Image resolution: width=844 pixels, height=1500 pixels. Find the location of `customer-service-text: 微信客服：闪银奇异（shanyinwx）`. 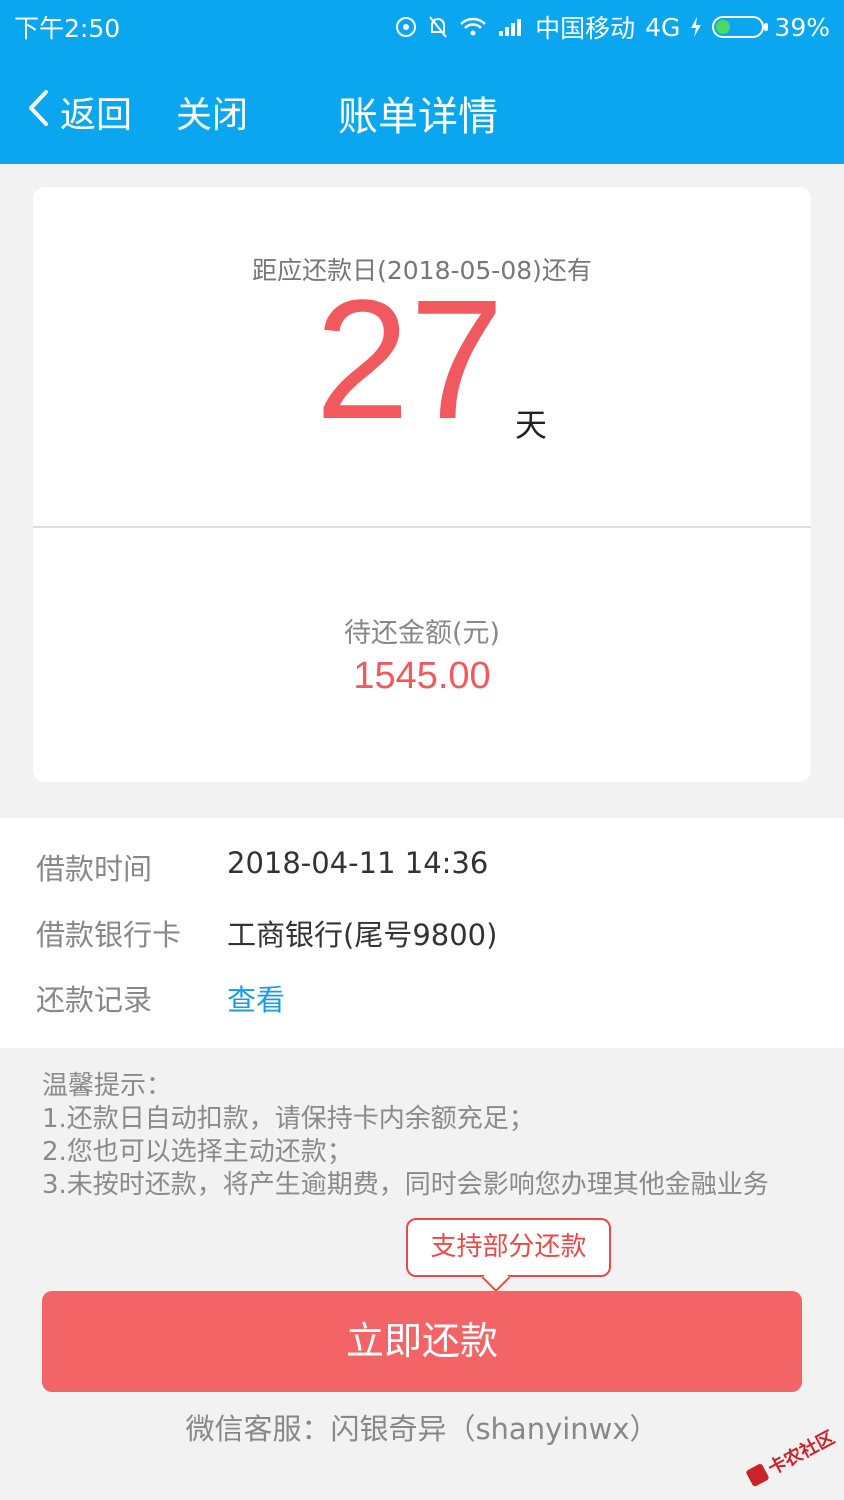

customer-service-text: 微信客服：闪银奇异（shanyinwx） is located at coordinates (422, 1429).